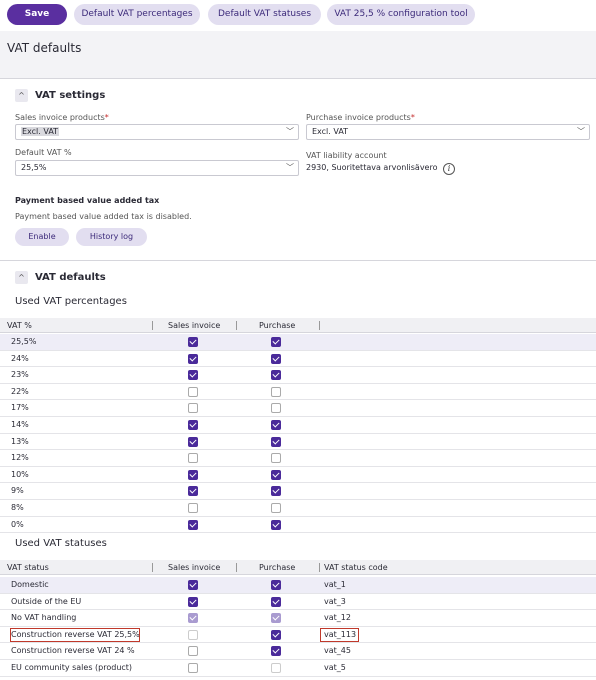 The width and height of the screenshot is (596, 680). What do you see at coordinates (20, 408) in the screenshot?
I see `vat-percent-cell: 17%` at bounding box center [20, 408].